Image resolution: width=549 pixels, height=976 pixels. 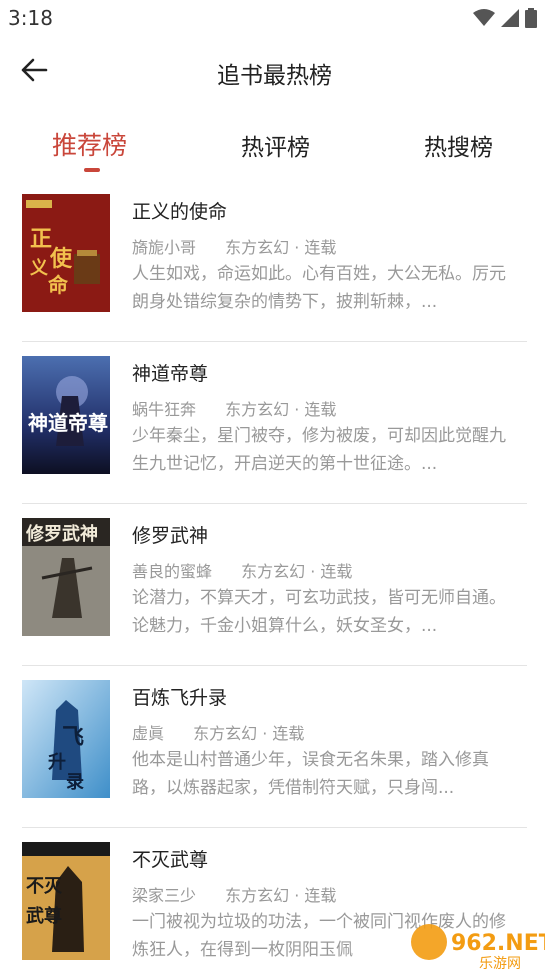 I want to click on book-meta: 虚眞 东方玄幻 · 连载, so click(x=218, y=732).